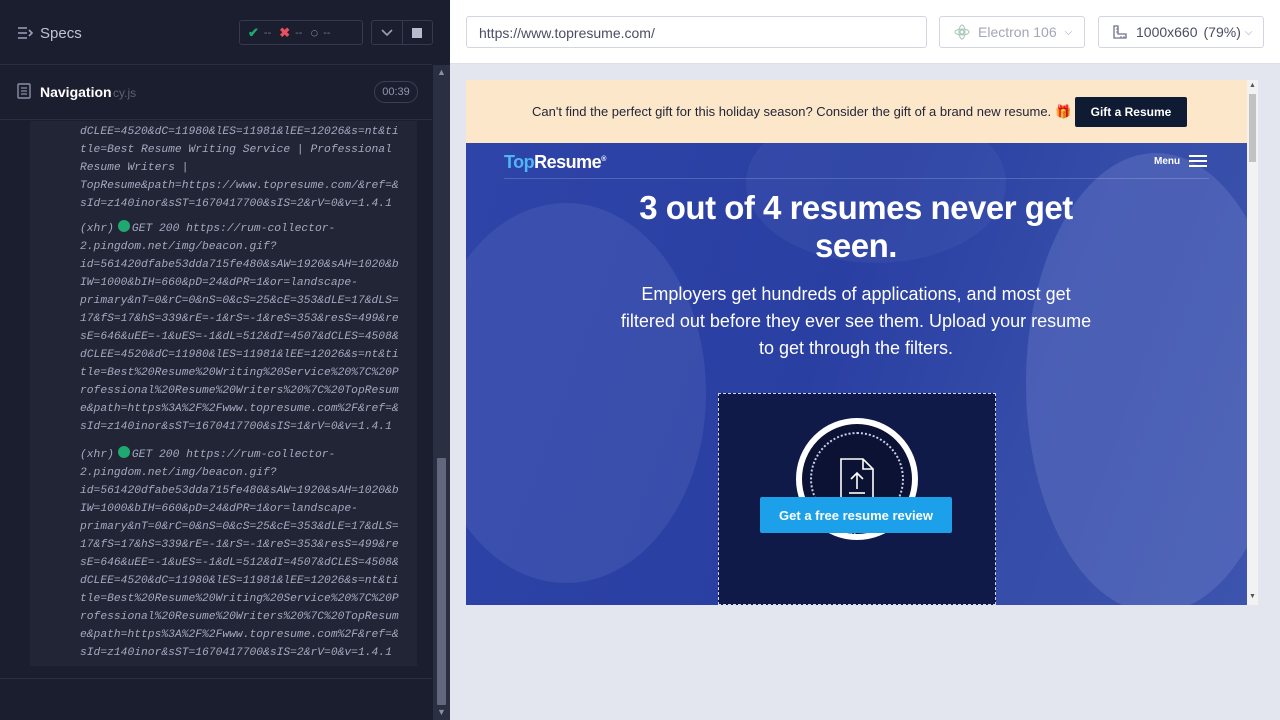 The height and width of the screenshot is (720, 1280). Describe the element at coordinates (1252, 342) in the screenshot. I see `iframe-scrollbar: ▲ ▼` at that location.